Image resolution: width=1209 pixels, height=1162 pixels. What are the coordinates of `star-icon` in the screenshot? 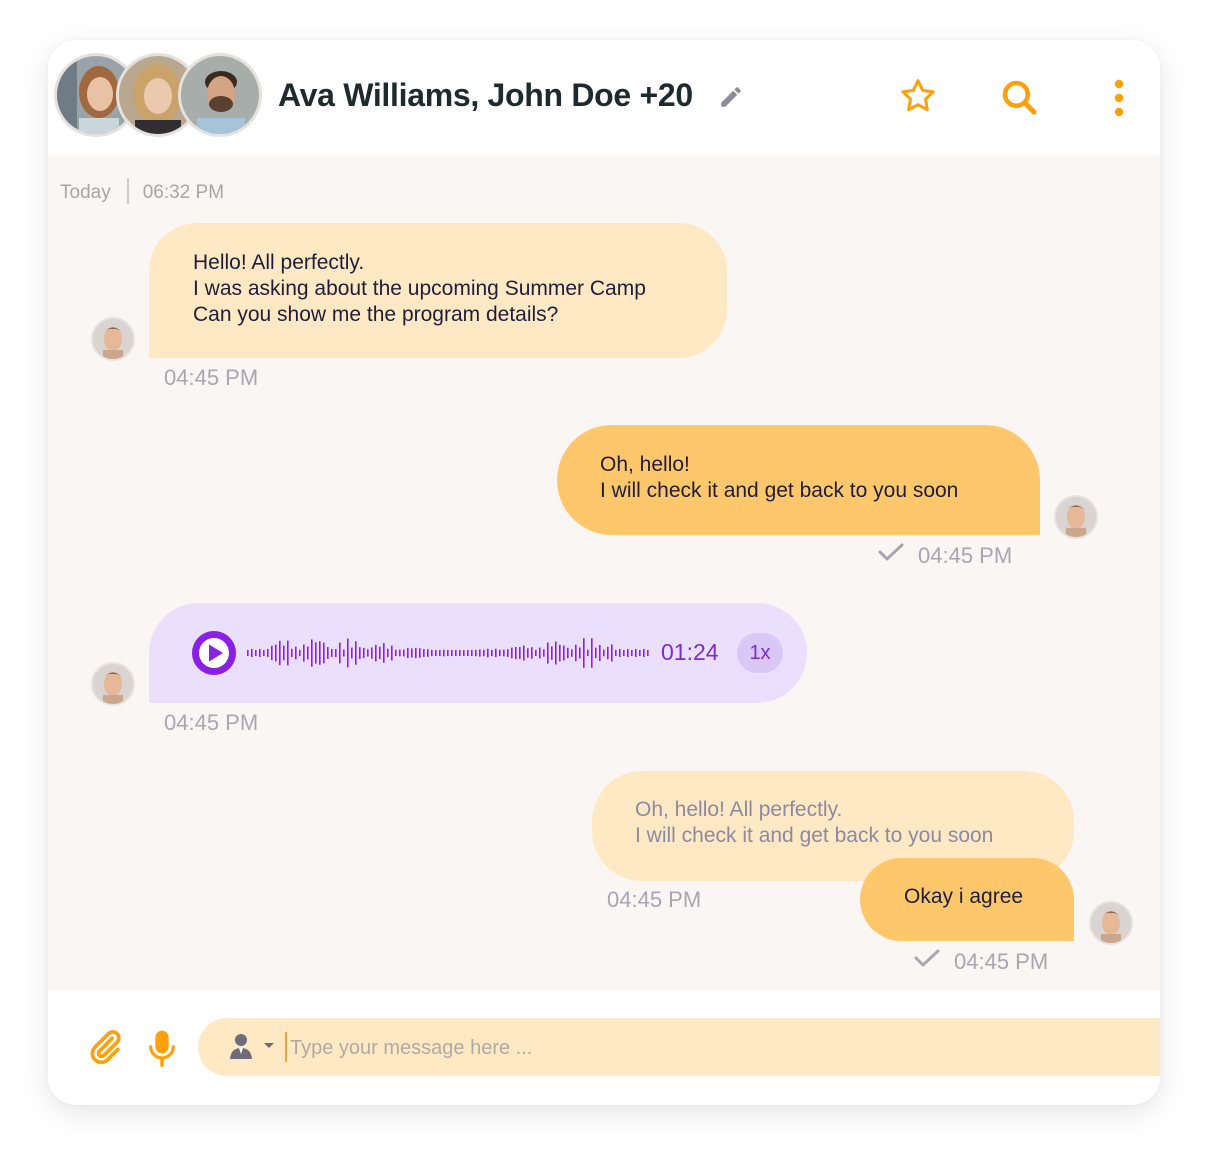 It's located at (918, 98).